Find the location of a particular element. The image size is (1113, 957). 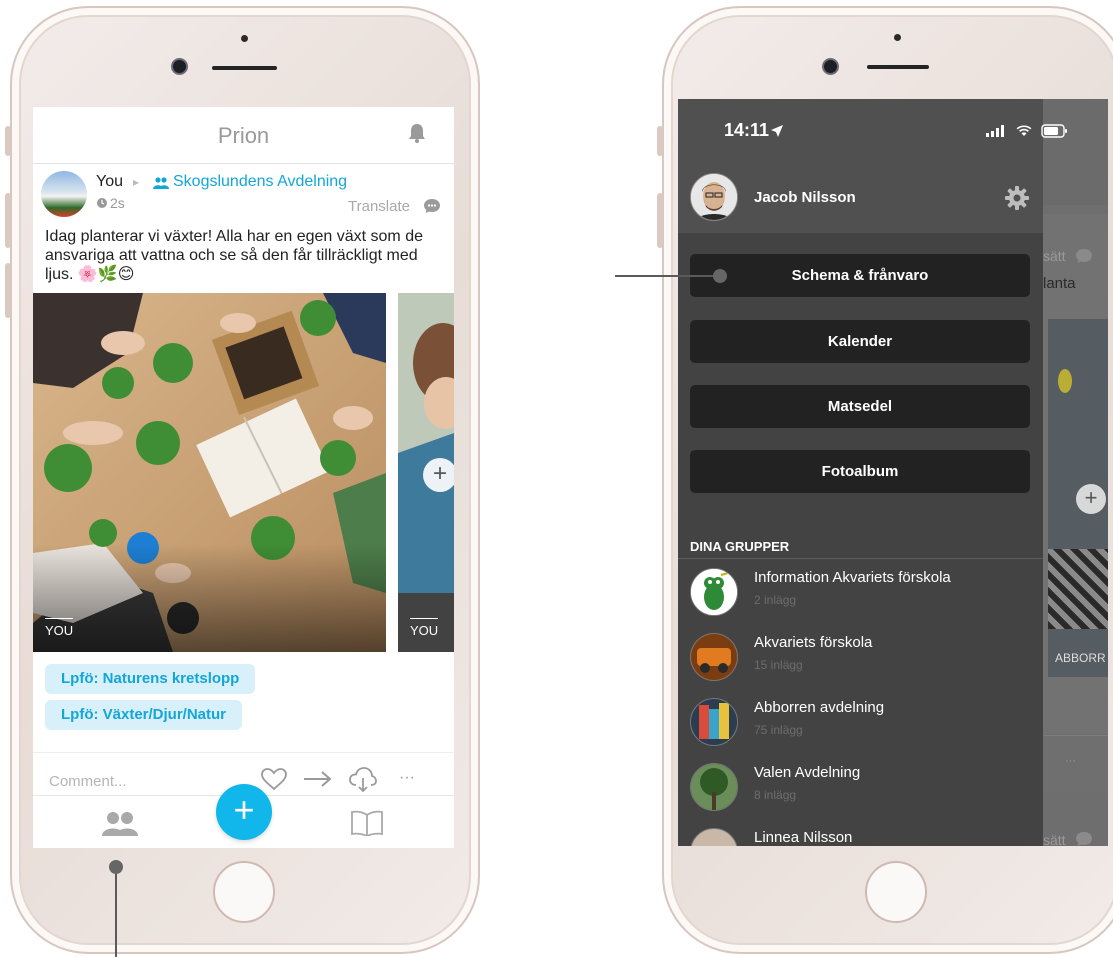

photo-label: ABBORR is located at coordinates (1080, 658).